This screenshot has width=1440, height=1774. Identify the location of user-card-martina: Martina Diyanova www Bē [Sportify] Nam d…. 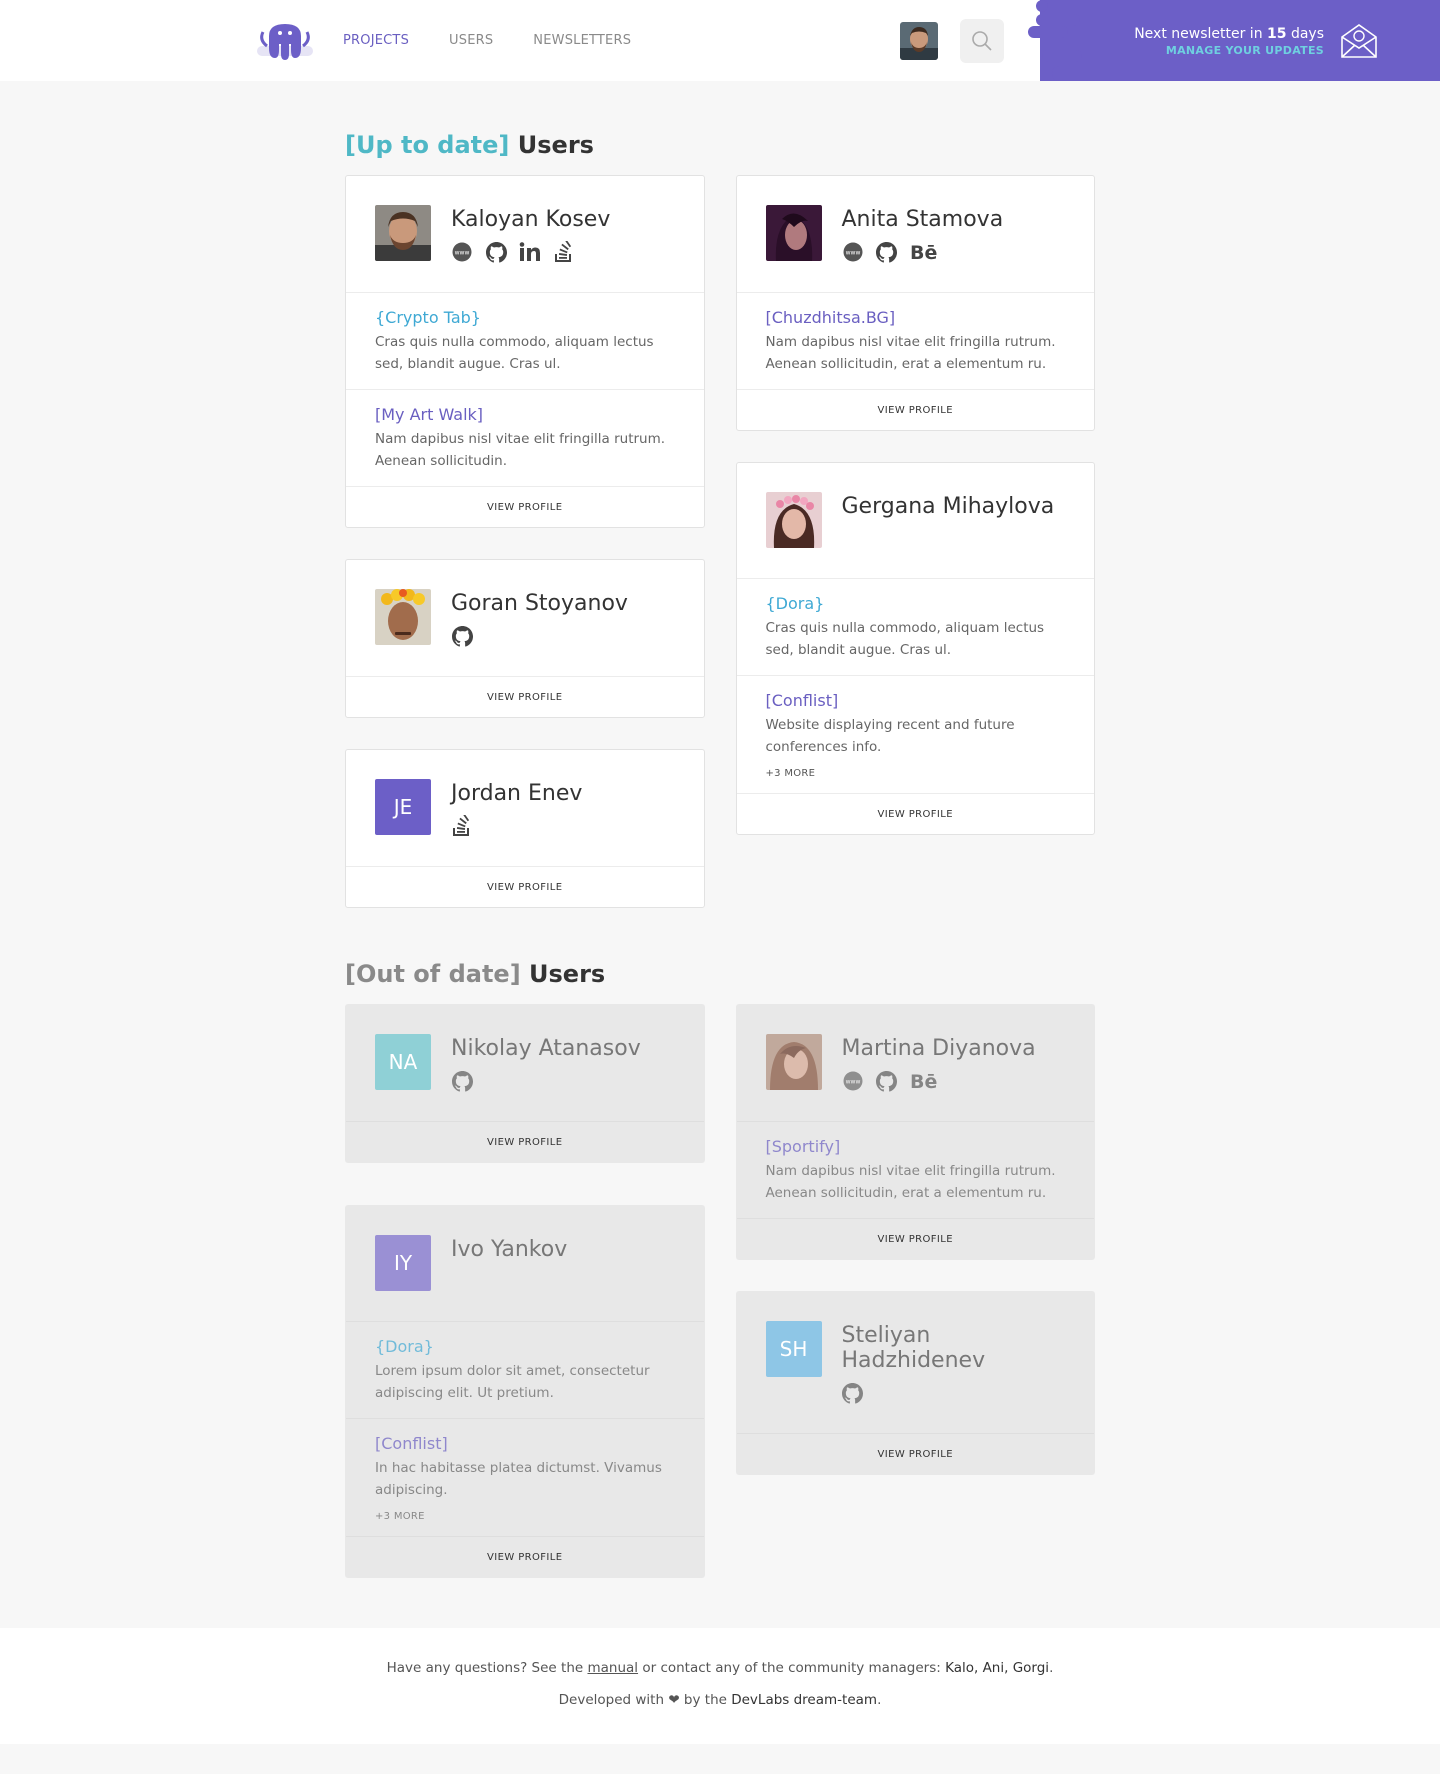
(915, 1132).